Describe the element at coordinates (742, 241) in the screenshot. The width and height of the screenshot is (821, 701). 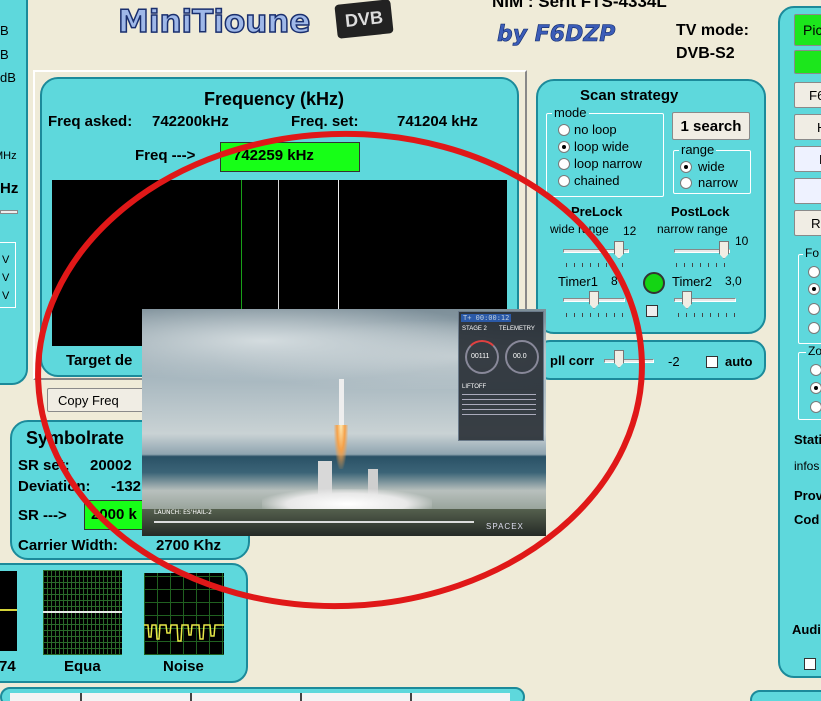
I see `postlock-value: 10` at that location.